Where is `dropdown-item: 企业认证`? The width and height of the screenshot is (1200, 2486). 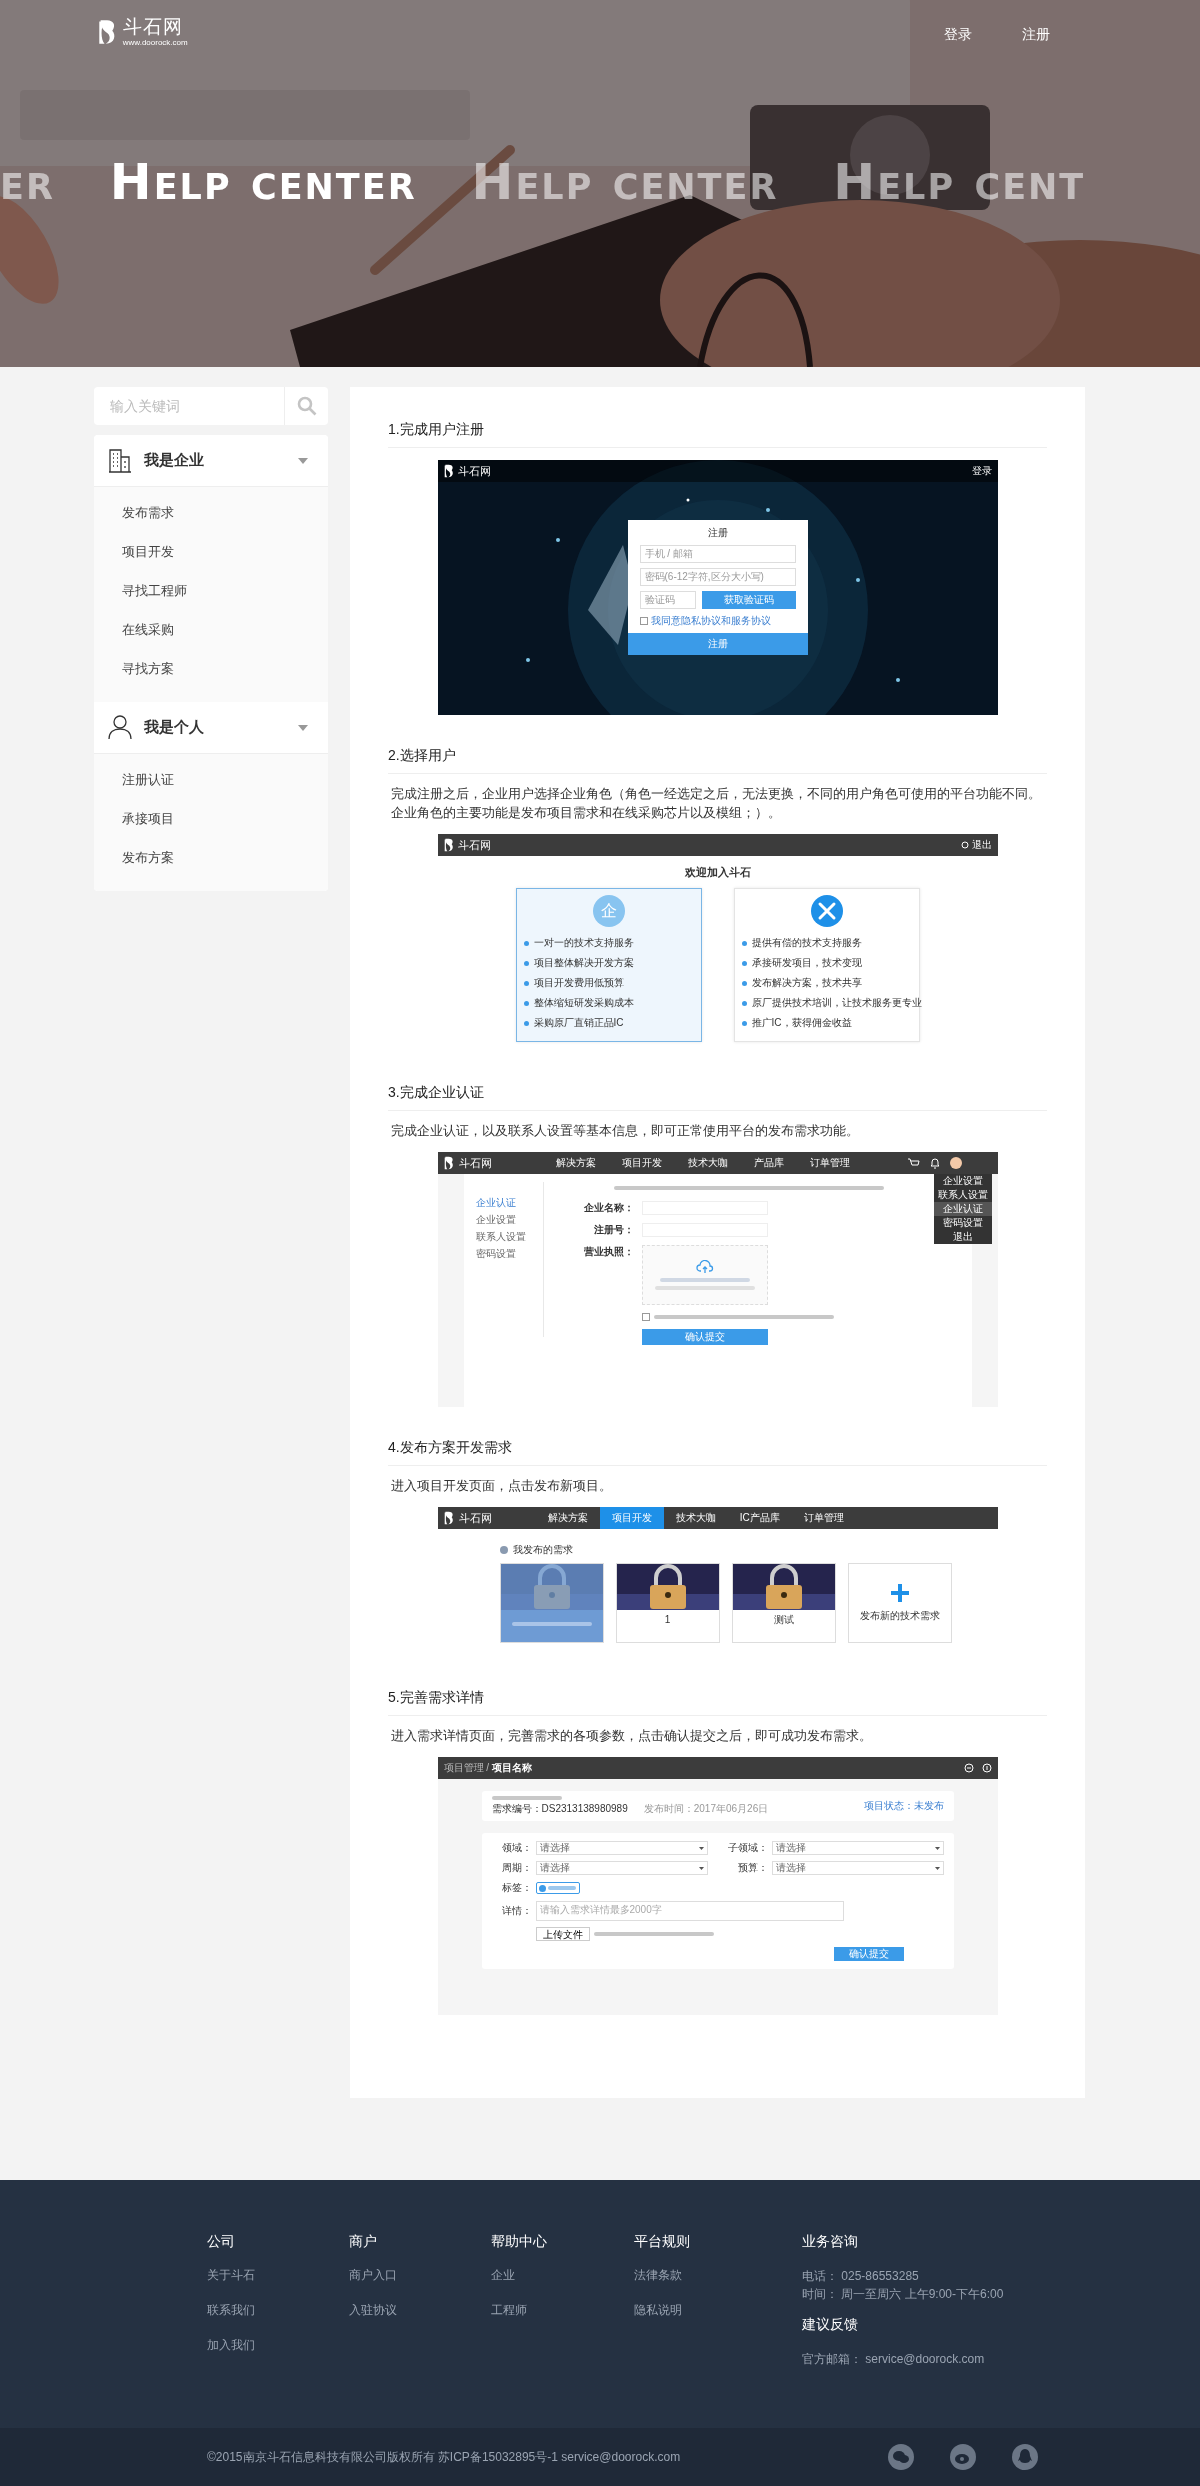
dropdown-item: 企业认证 is located at coordinates (962, 1209).